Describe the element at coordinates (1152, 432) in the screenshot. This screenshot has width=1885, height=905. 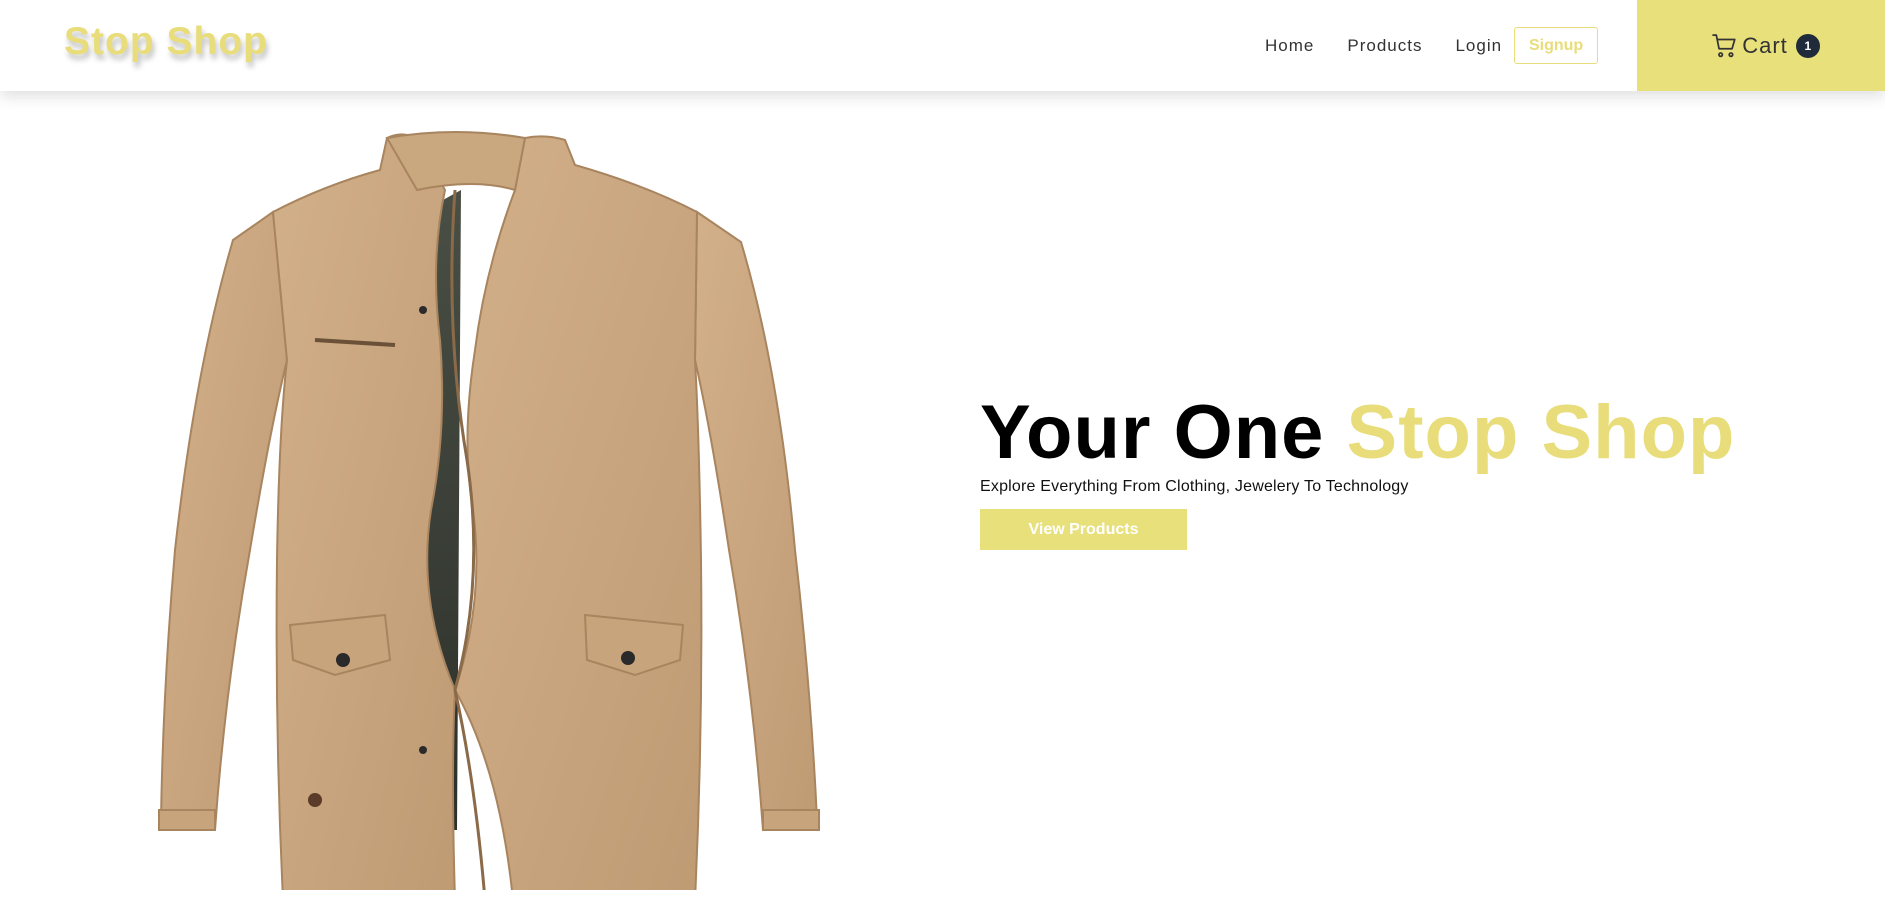
I see `headline-dark-text: Your One` at that location.